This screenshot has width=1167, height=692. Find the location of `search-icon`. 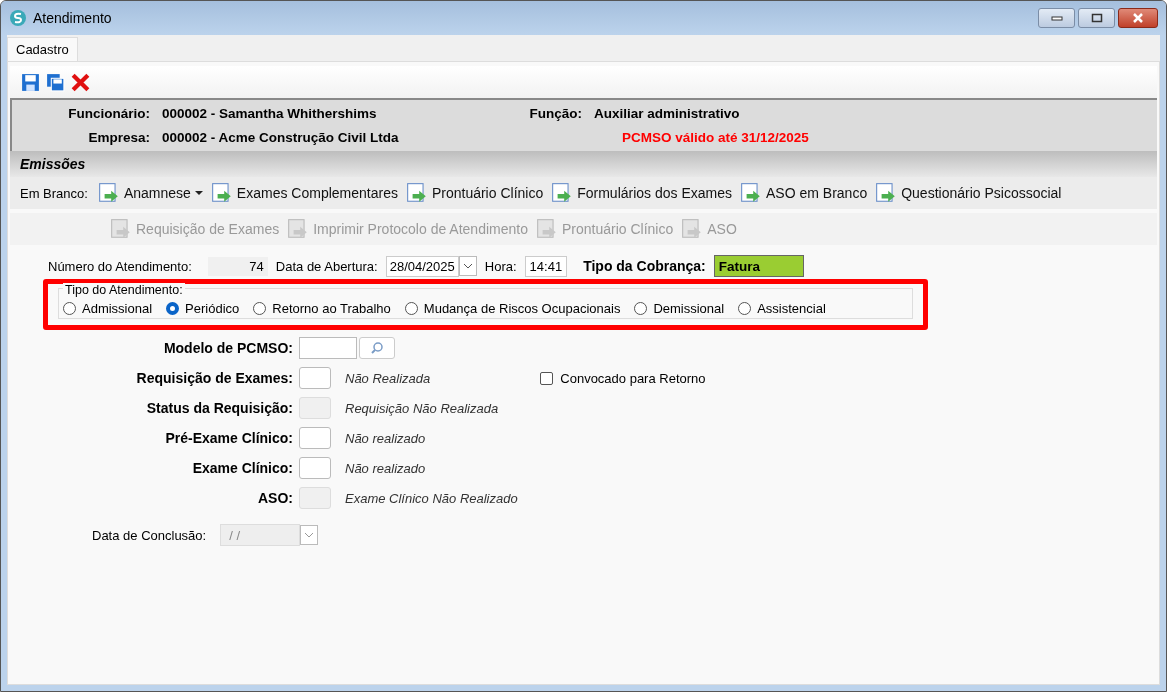

search-icon is located at coordinates (377, 348).